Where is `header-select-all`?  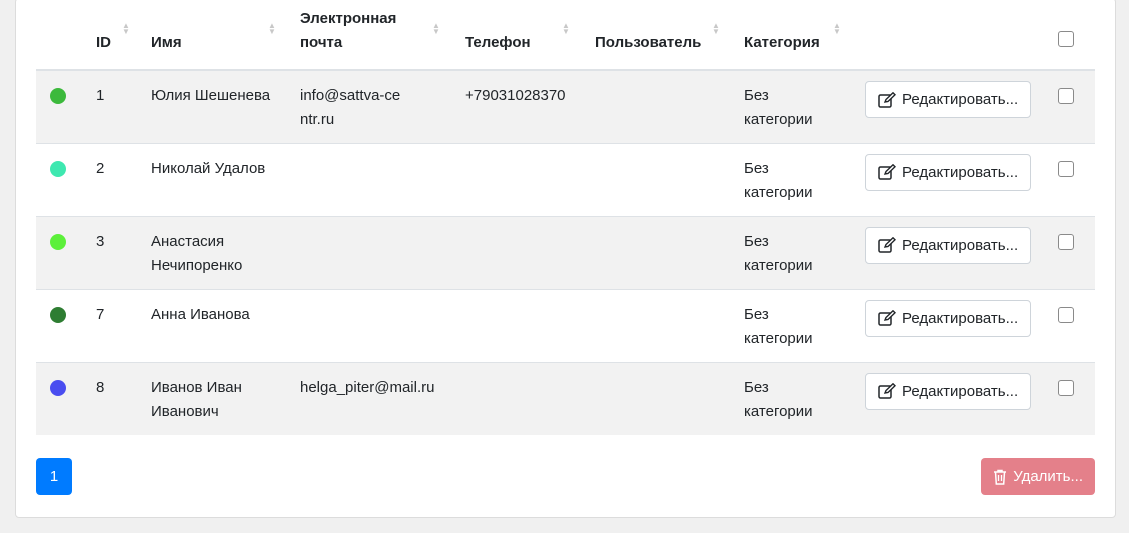
header-select-all is located at coordinates (1076, 36).